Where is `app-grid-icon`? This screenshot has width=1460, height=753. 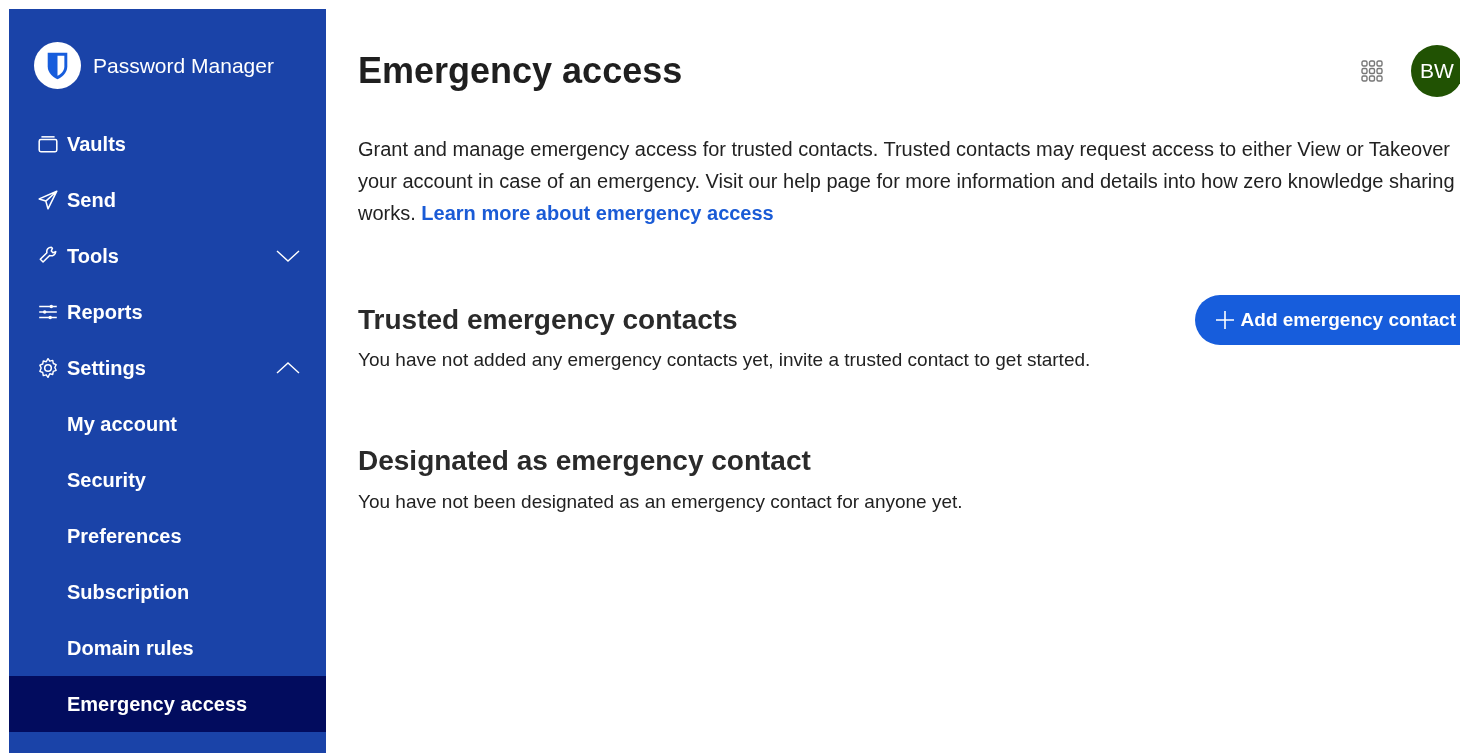
app-grid-icon is located at coordinates (1372, 71).